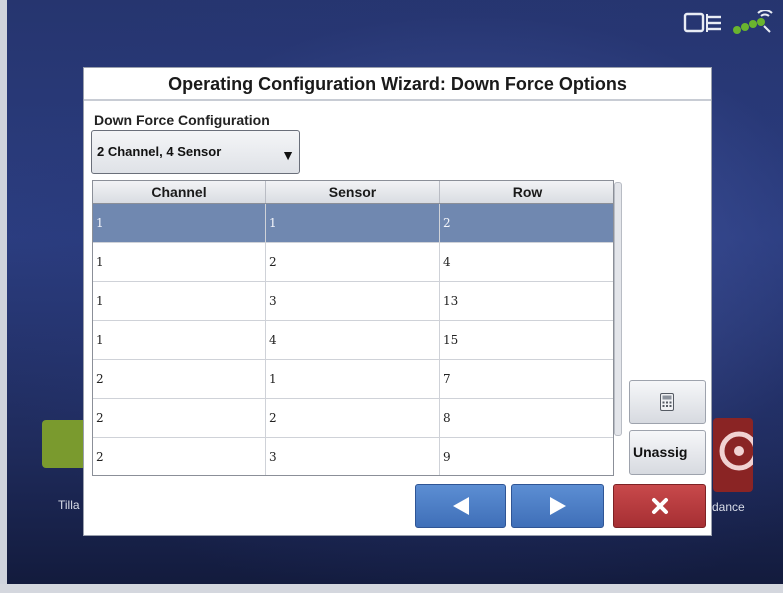 This screenshot has height=593, width=783. I want to click on table-row: 1 1 2, so click(353, 223).